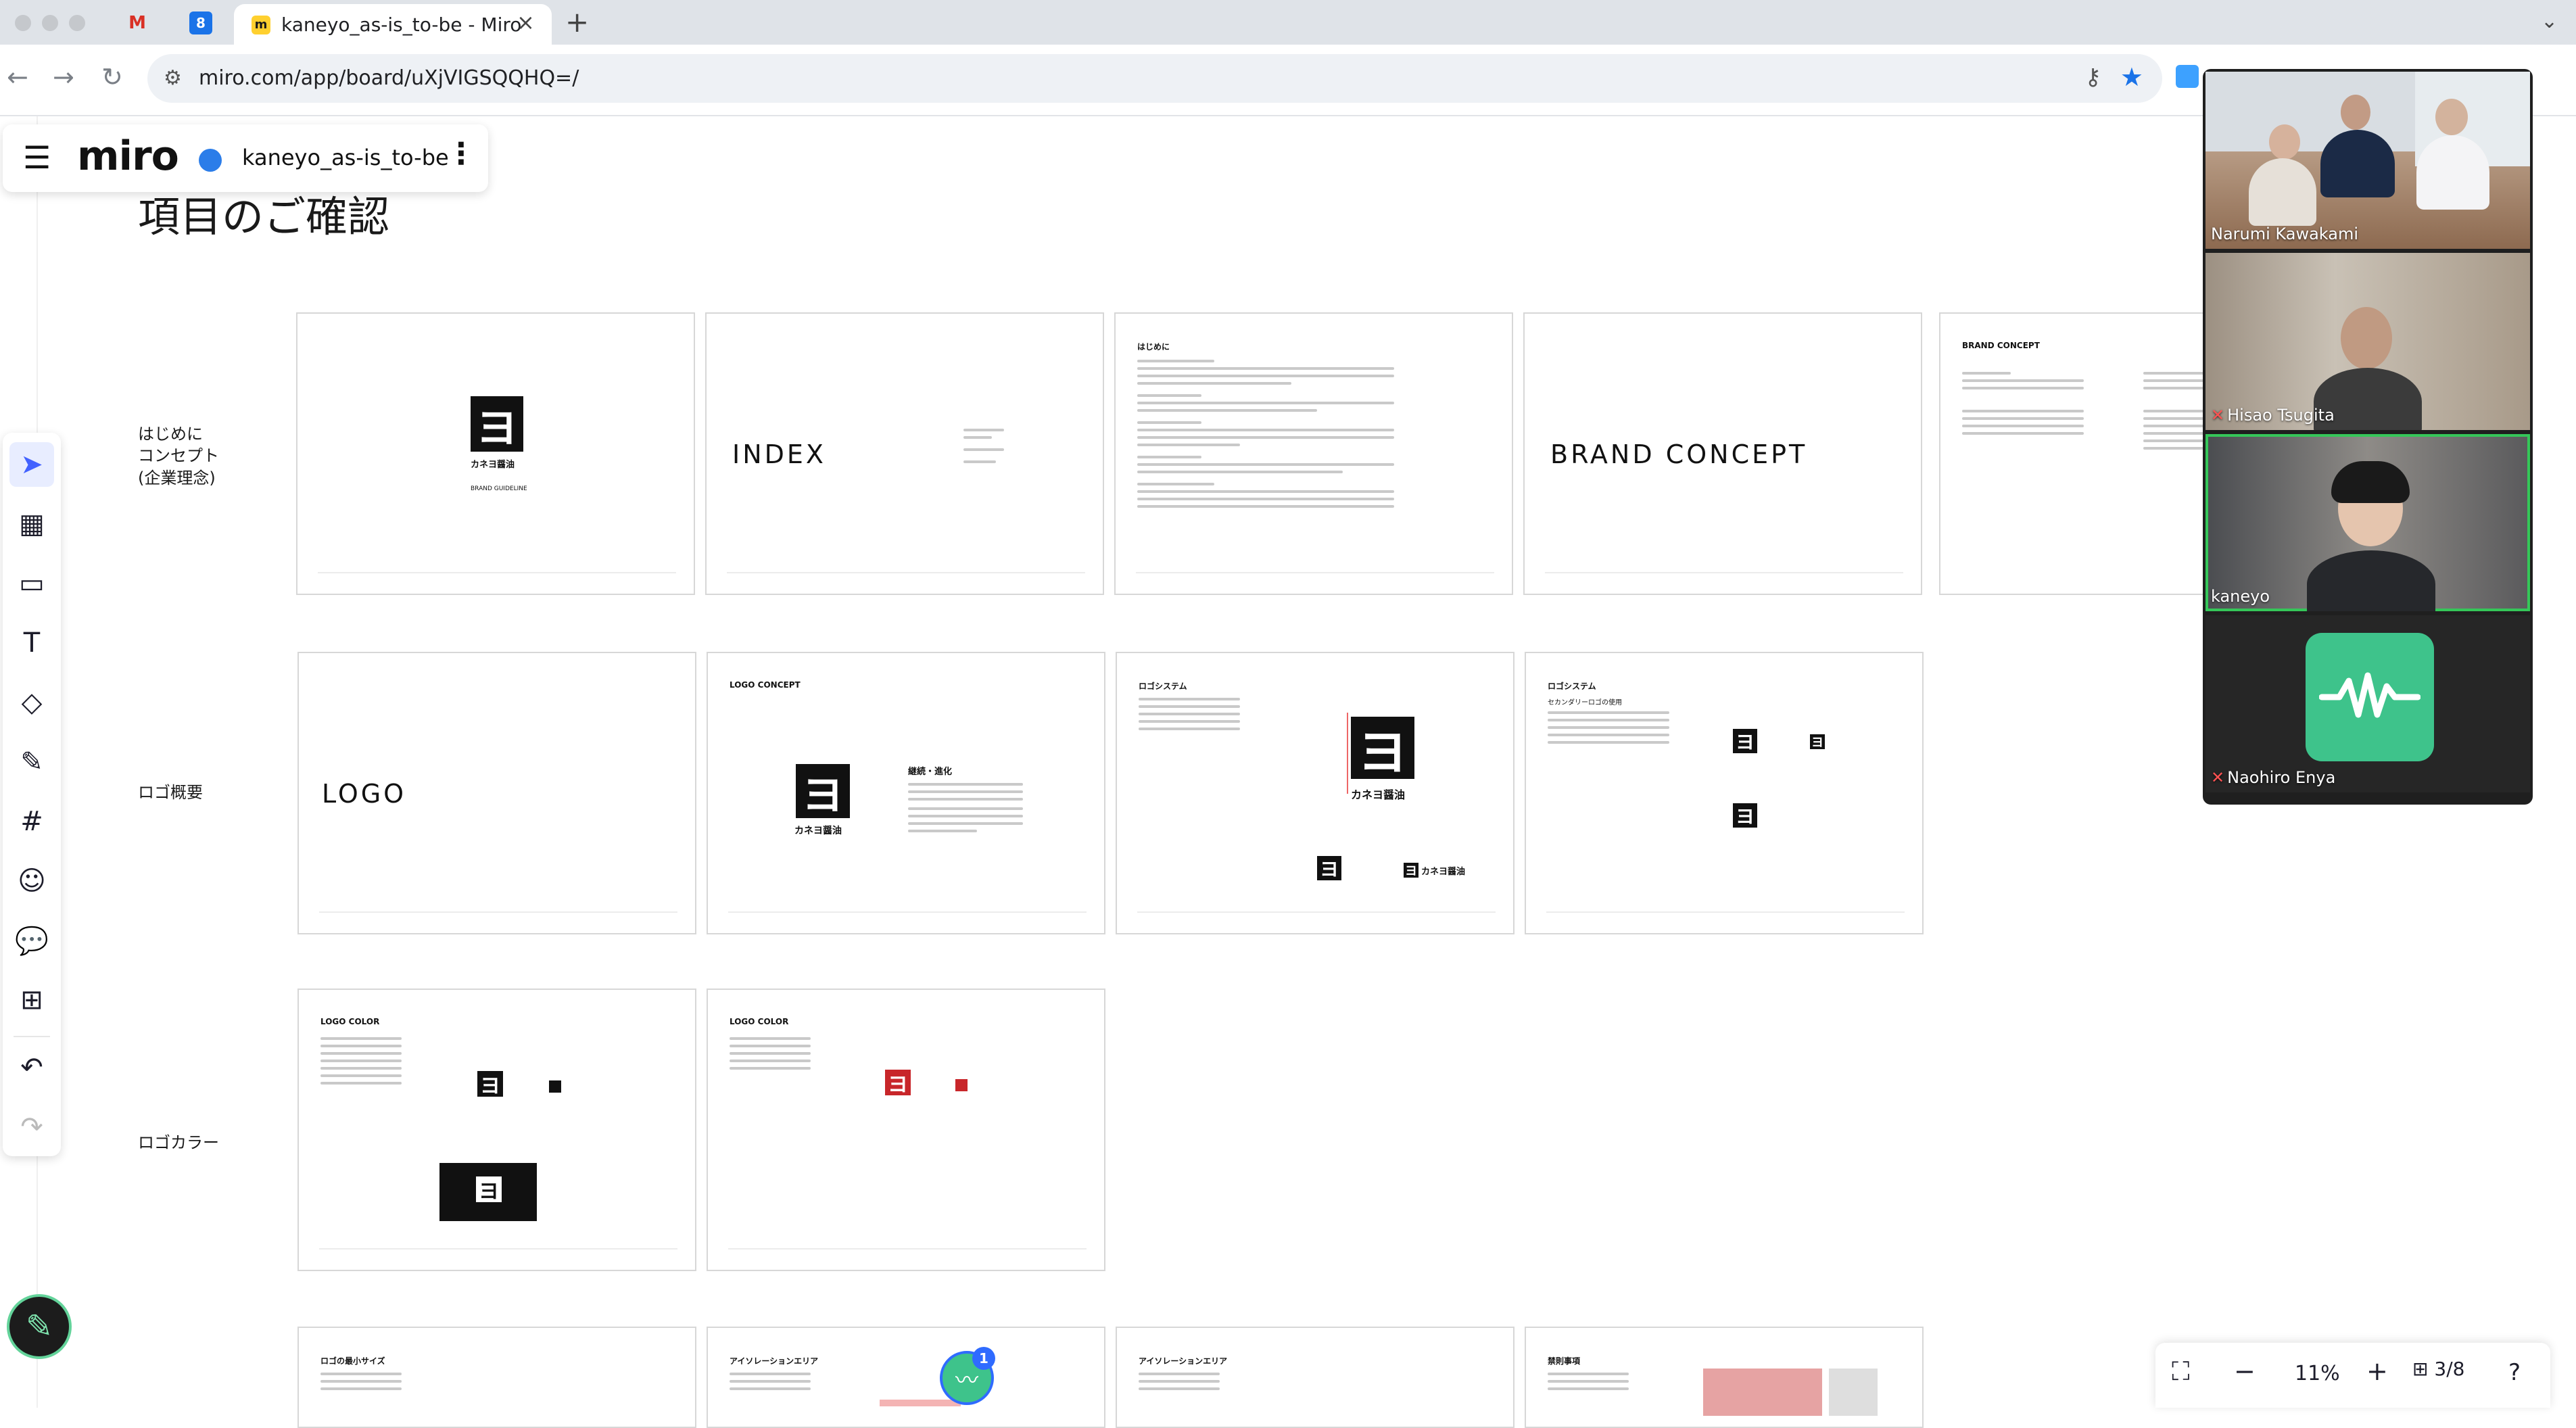  What do you see at coordinates (31, 702) in the screenshot?
I see `shapes-icon: ◇` at bounding box center [31, 702].